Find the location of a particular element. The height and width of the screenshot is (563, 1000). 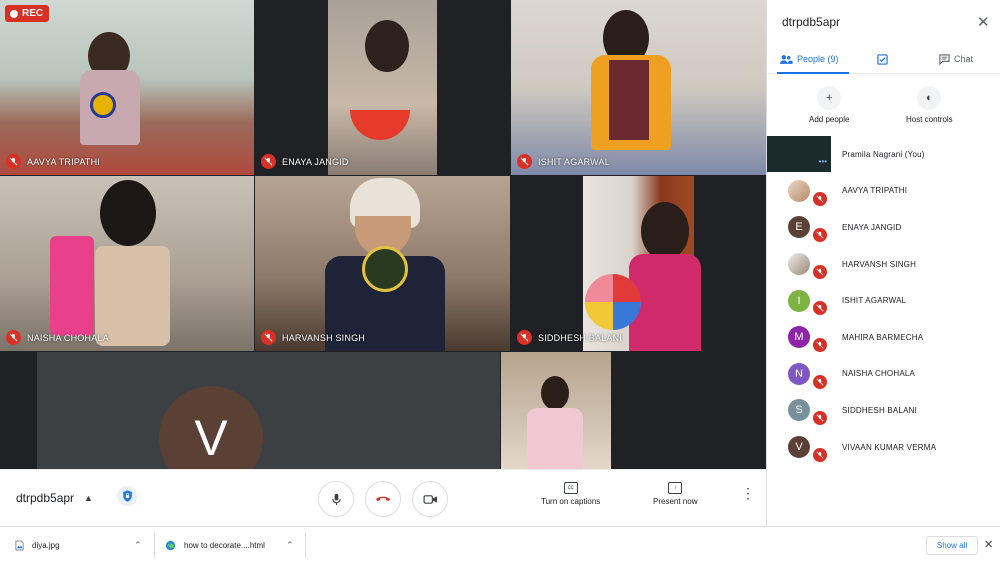

security-shield-icon is located at coordinates (127, 496).